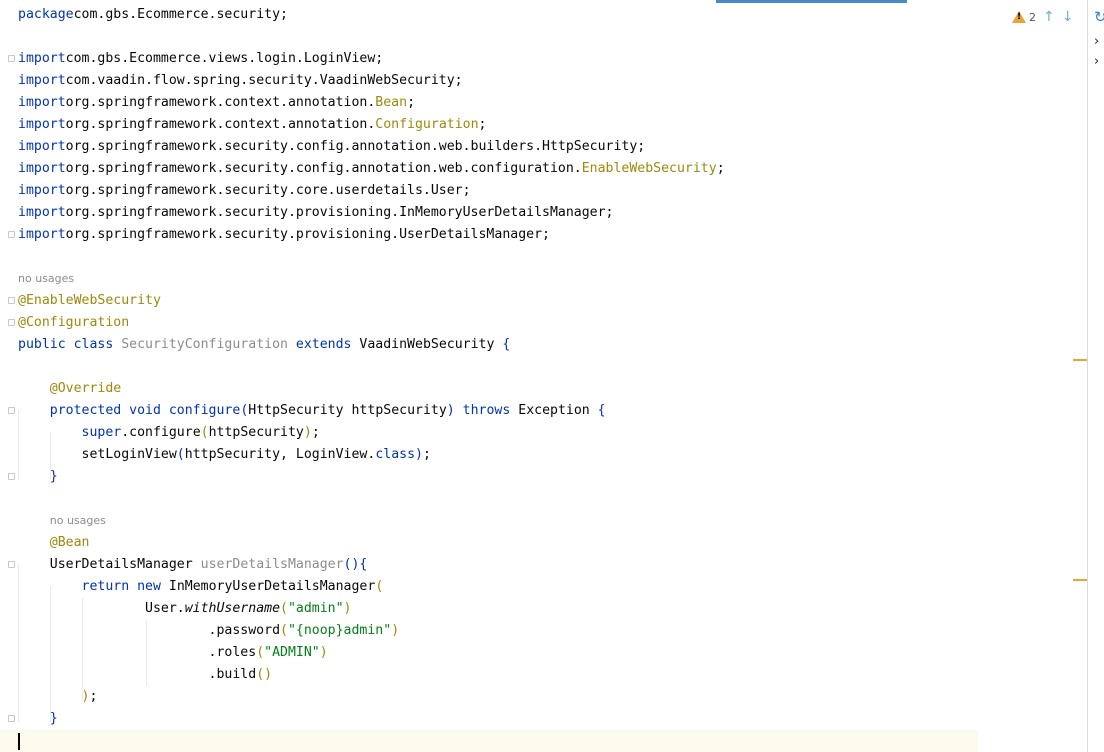 This screenshot has width=1104, height=752. Describe the element at coordinates (489, 741) in the screenshot. I see `current-line-highlight` at that location.